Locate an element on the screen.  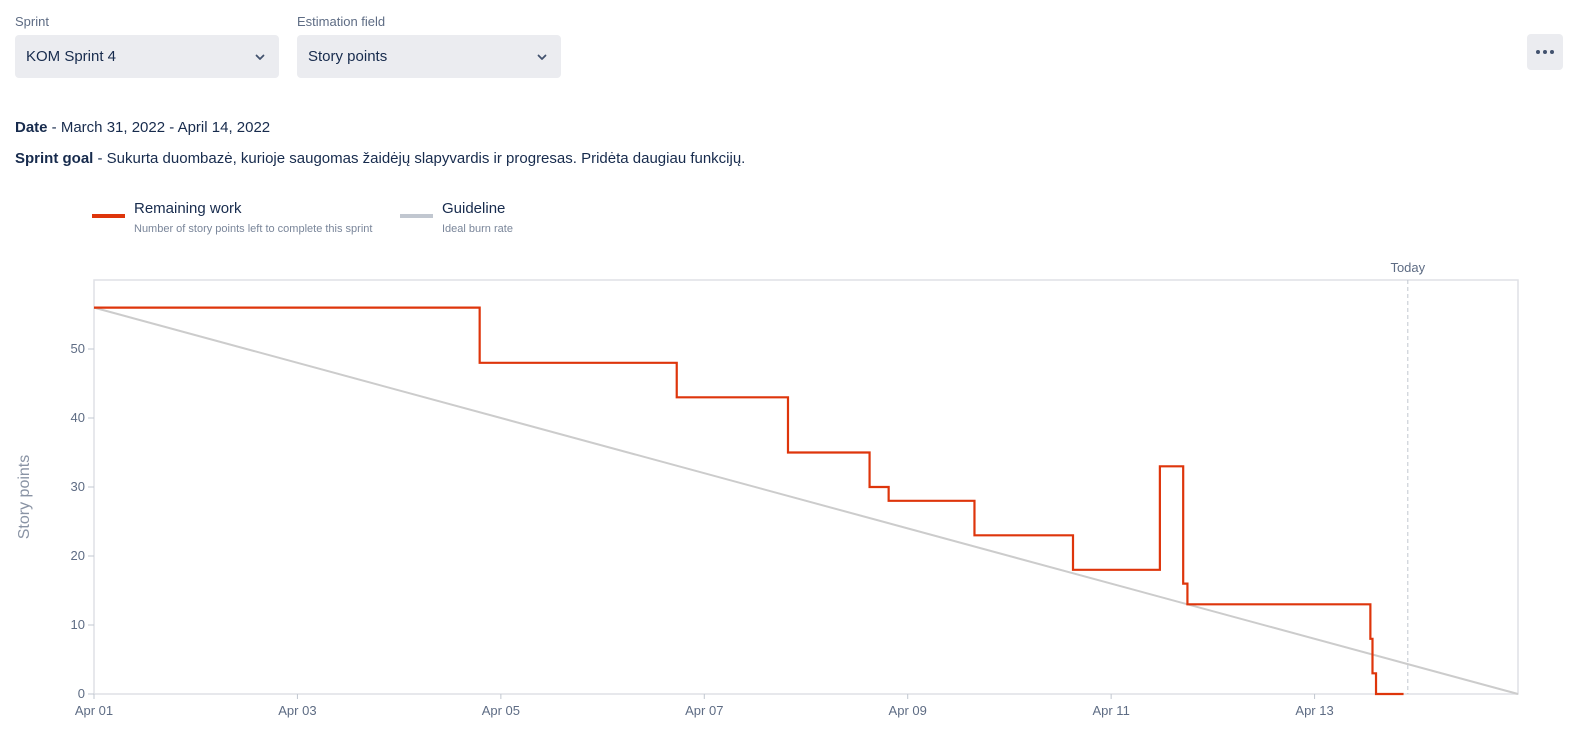
y-tick-label: 20 is located at coordinates (78, 555).